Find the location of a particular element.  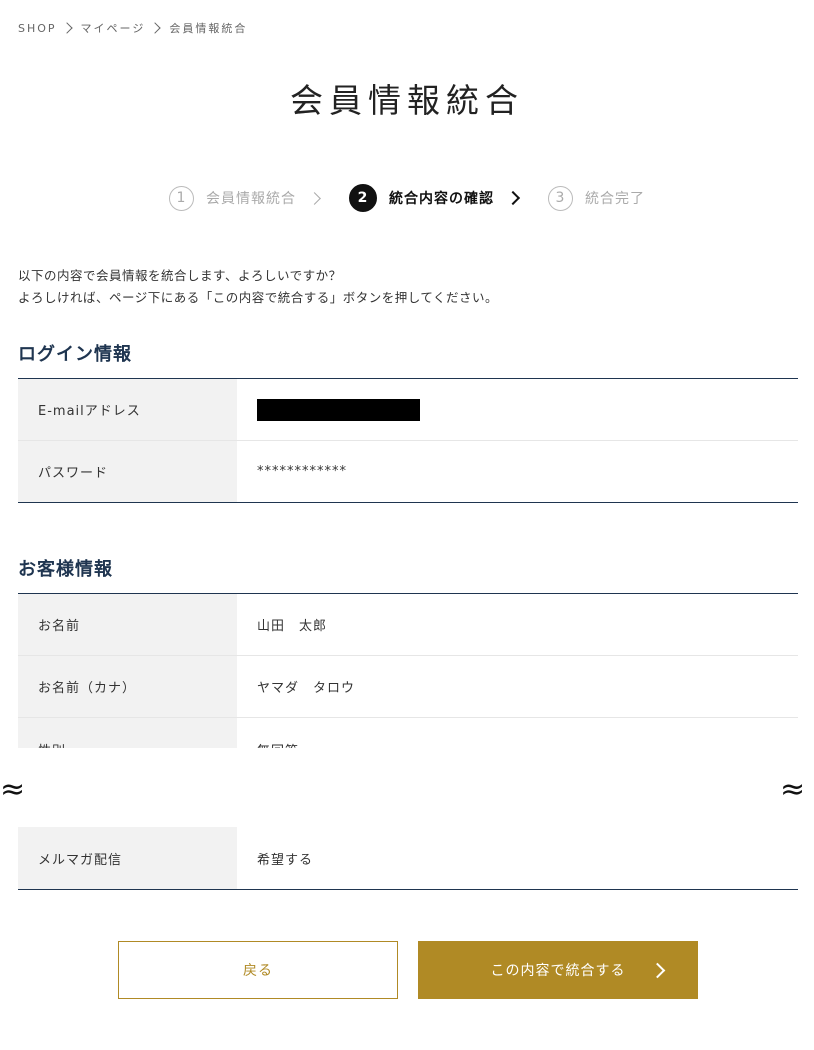

name-kana-label: お名前（カナ） is located at coordinates (127, 686).